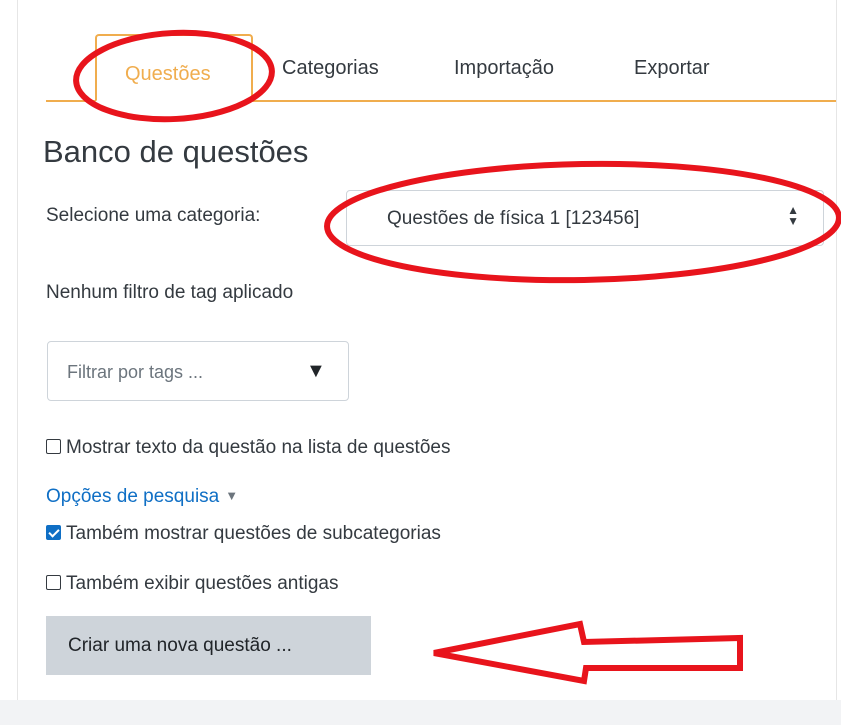 The image size is (841, 725). I want to click on tab-categorias: Categorias, so click(330, 68).